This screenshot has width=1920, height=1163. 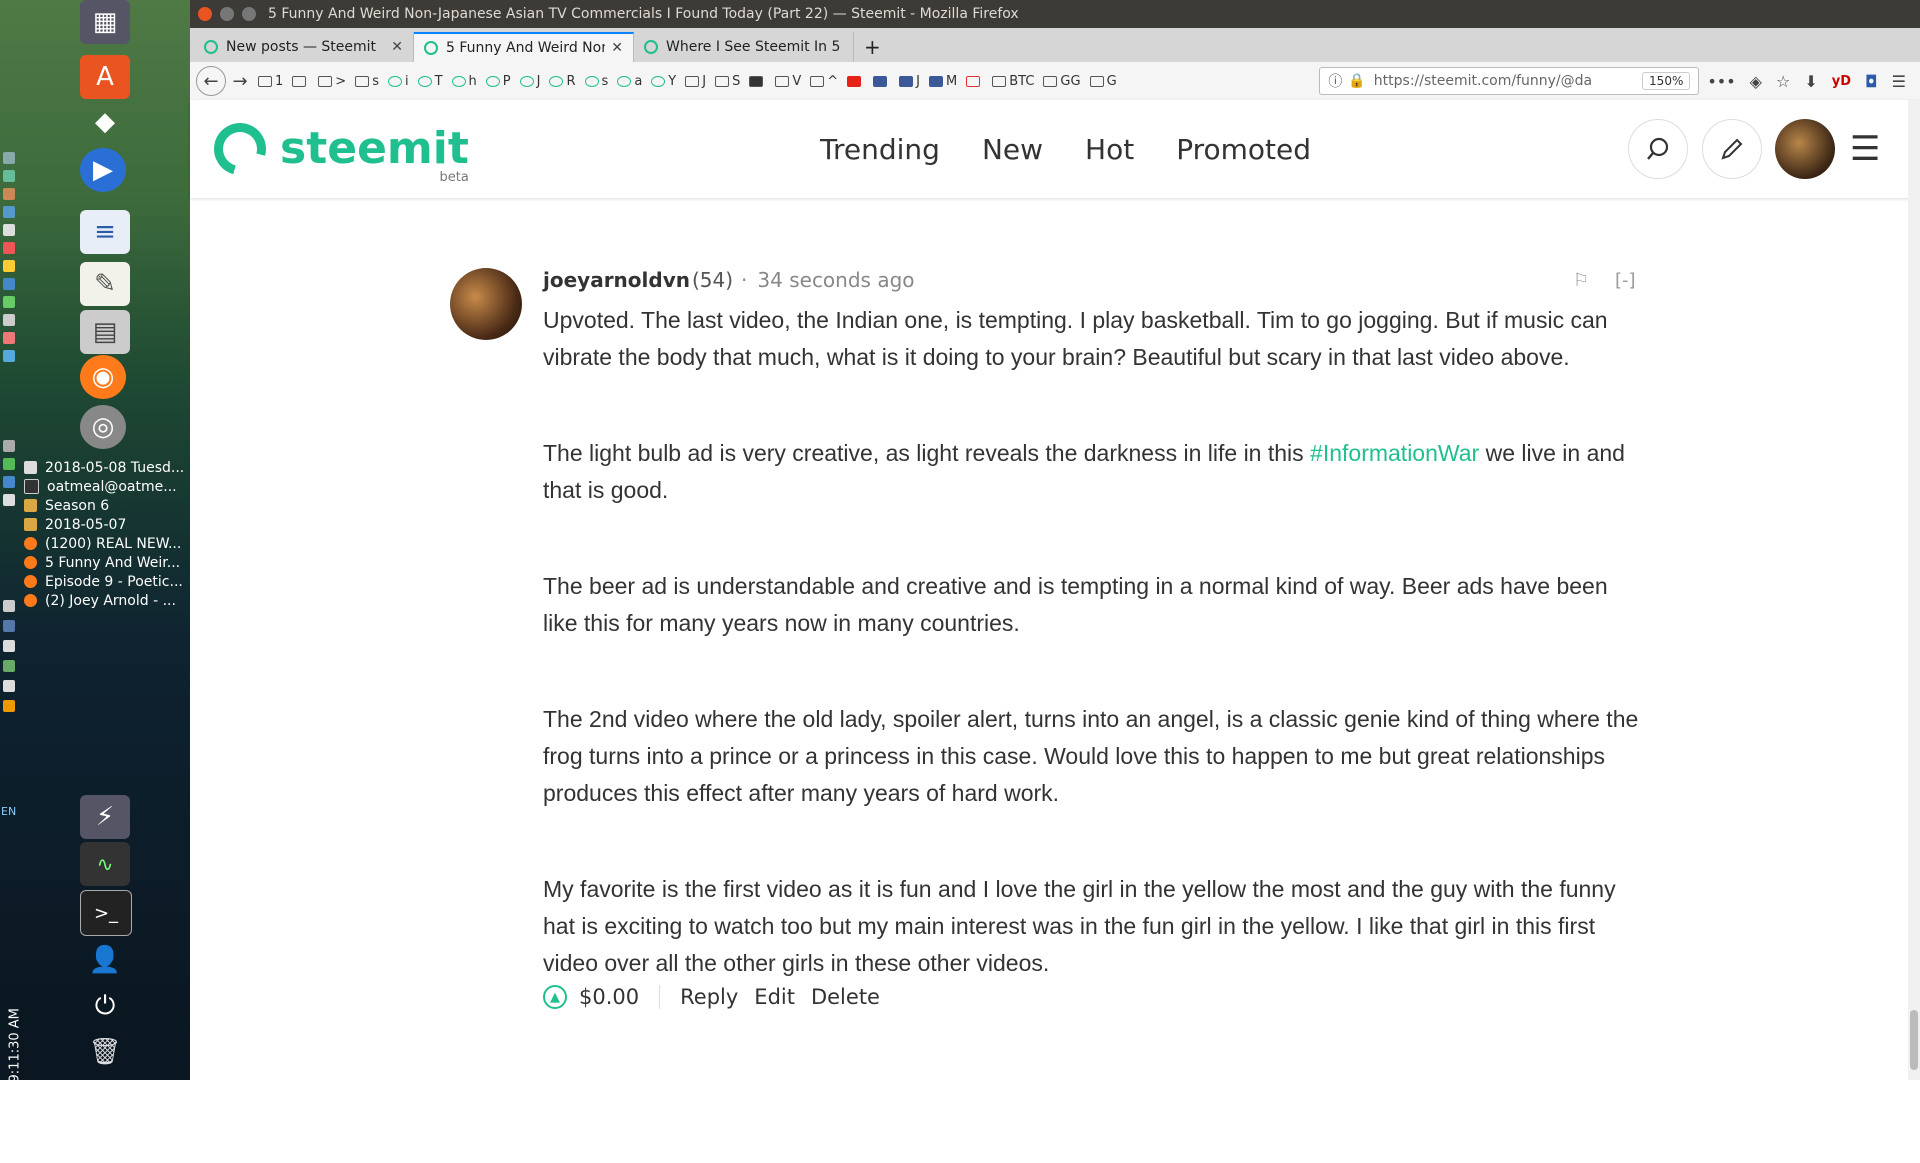 I want to click on text-editor-icon: ✎, so click(x=105, y=284).